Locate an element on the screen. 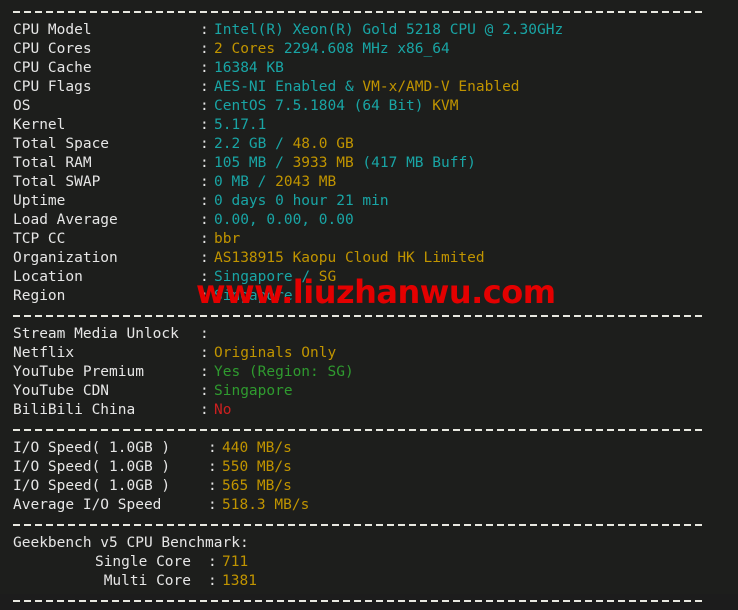 The image size is (738, 610). stream-media-label: BiliBili China is located at coordinates (74, 410).